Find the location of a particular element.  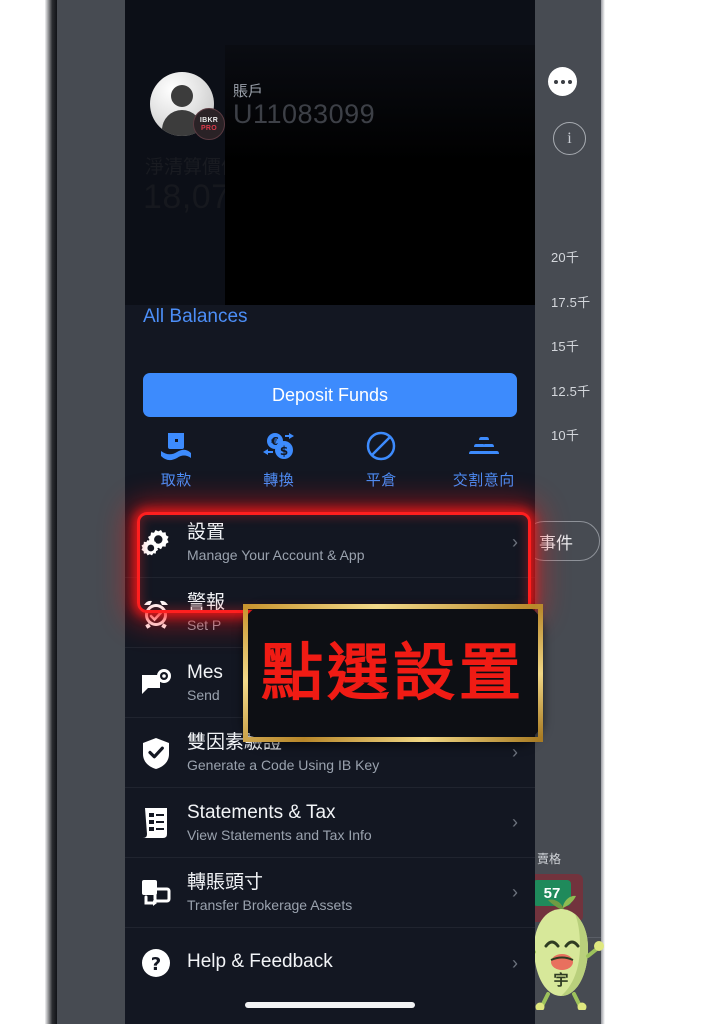

chart-axis-tick: 17.5千 is located at coordinates (571, 302).